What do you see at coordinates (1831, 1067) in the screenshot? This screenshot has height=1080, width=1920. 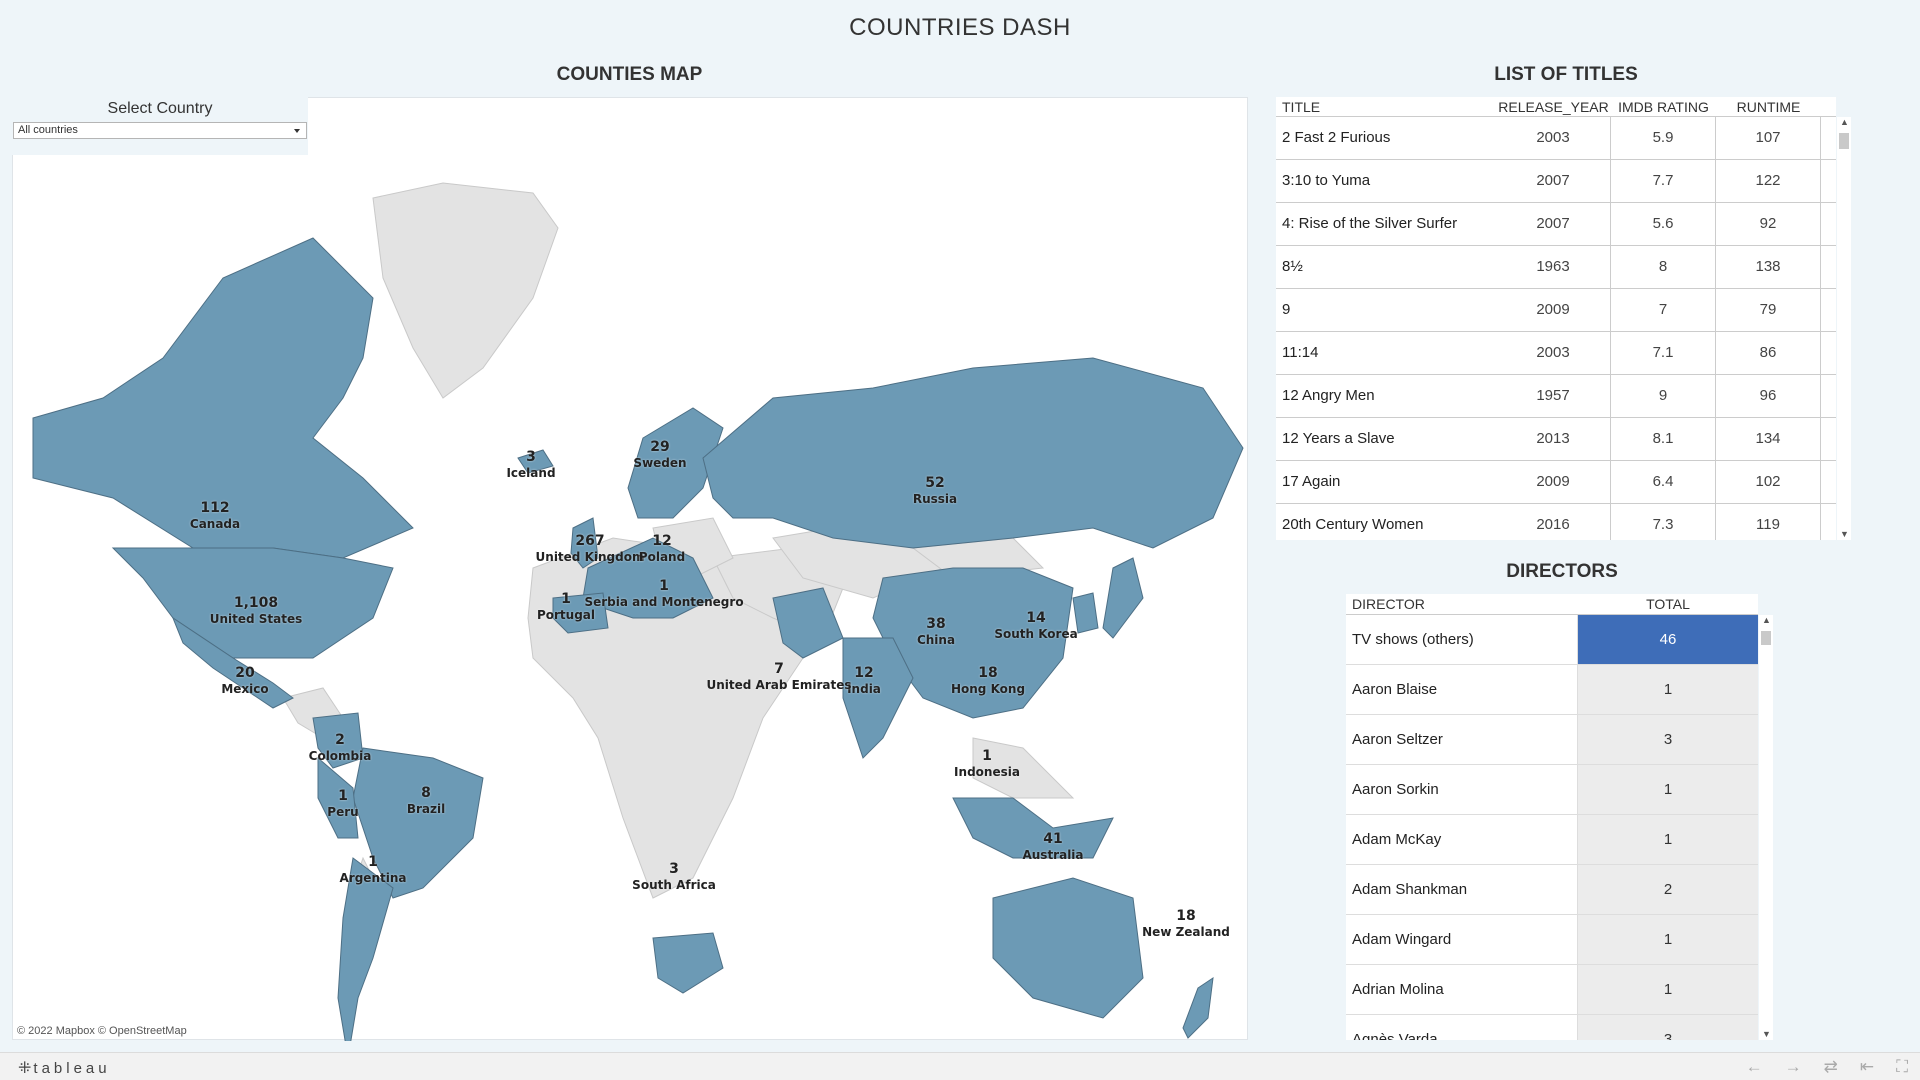 I see `revert-icon: ⇄` at bounding box center [1831, 1067].